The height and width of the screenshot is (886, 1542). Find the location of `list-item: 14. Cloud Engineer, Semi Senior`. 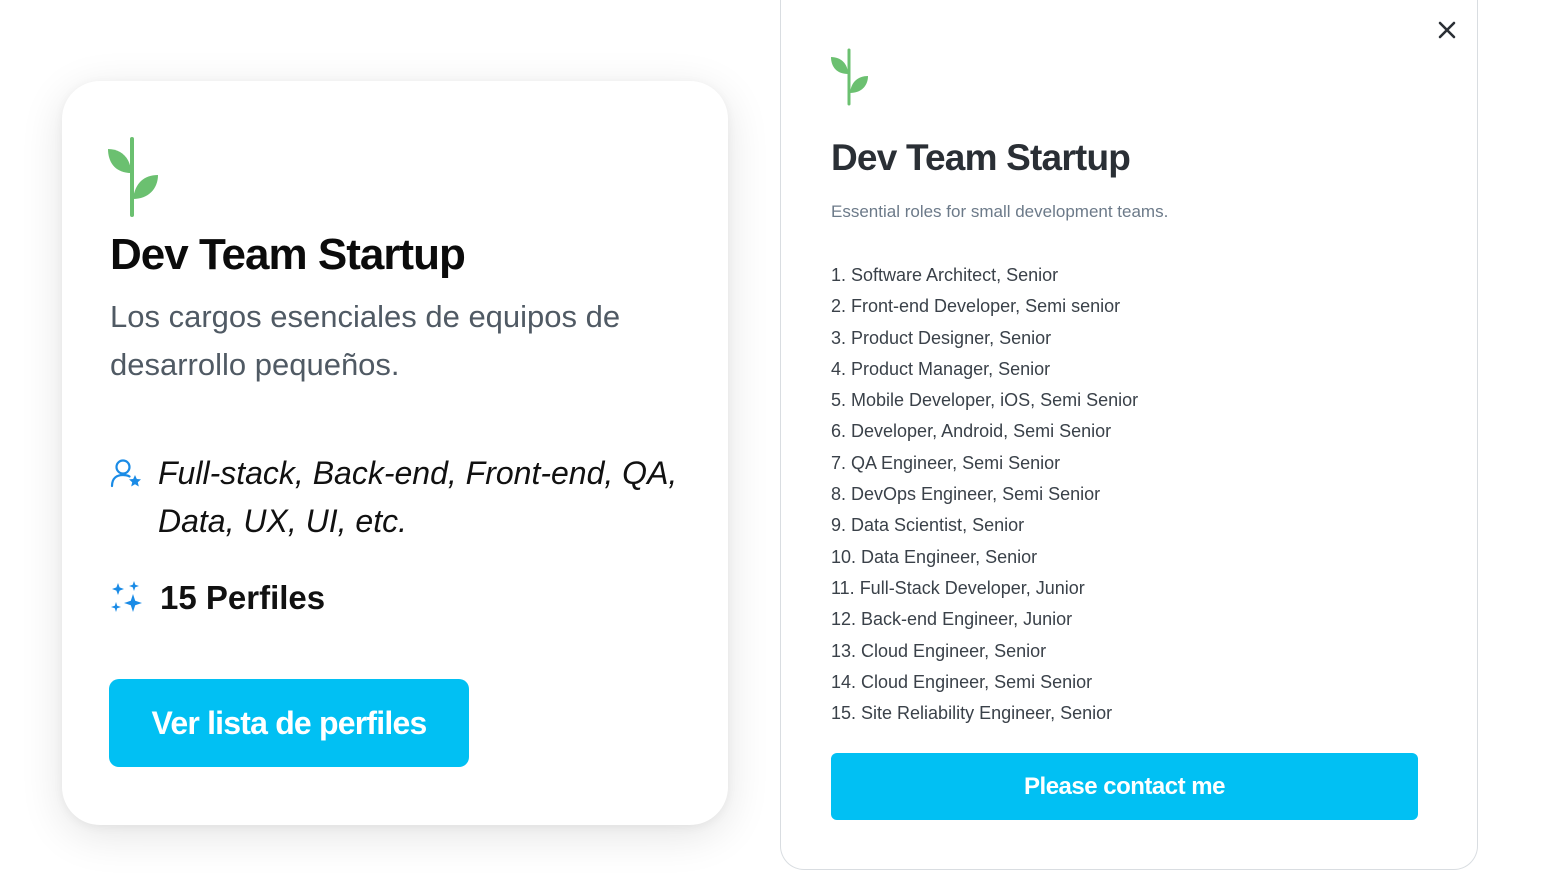

list-item: 14. Cloud Engineer, Semi Senior is located at coordinates (962, 681).